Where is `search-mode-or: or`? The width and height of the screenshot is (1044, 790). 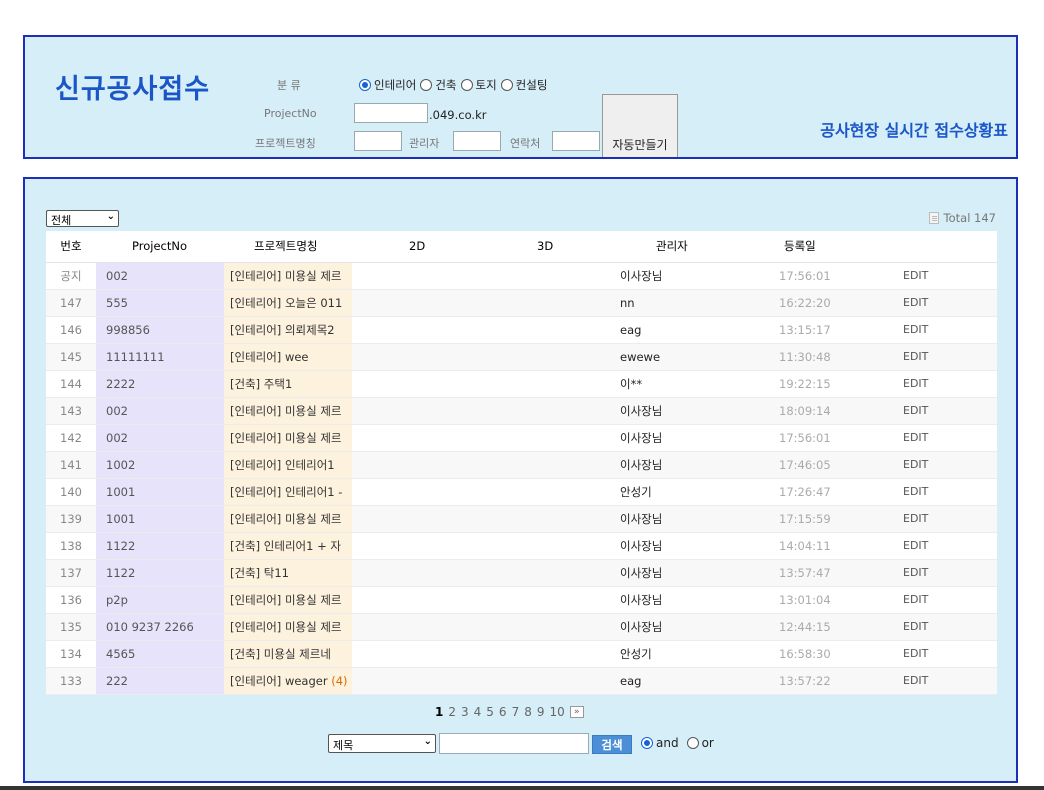
search-mode-or: or is located at coordinates (700, 743).